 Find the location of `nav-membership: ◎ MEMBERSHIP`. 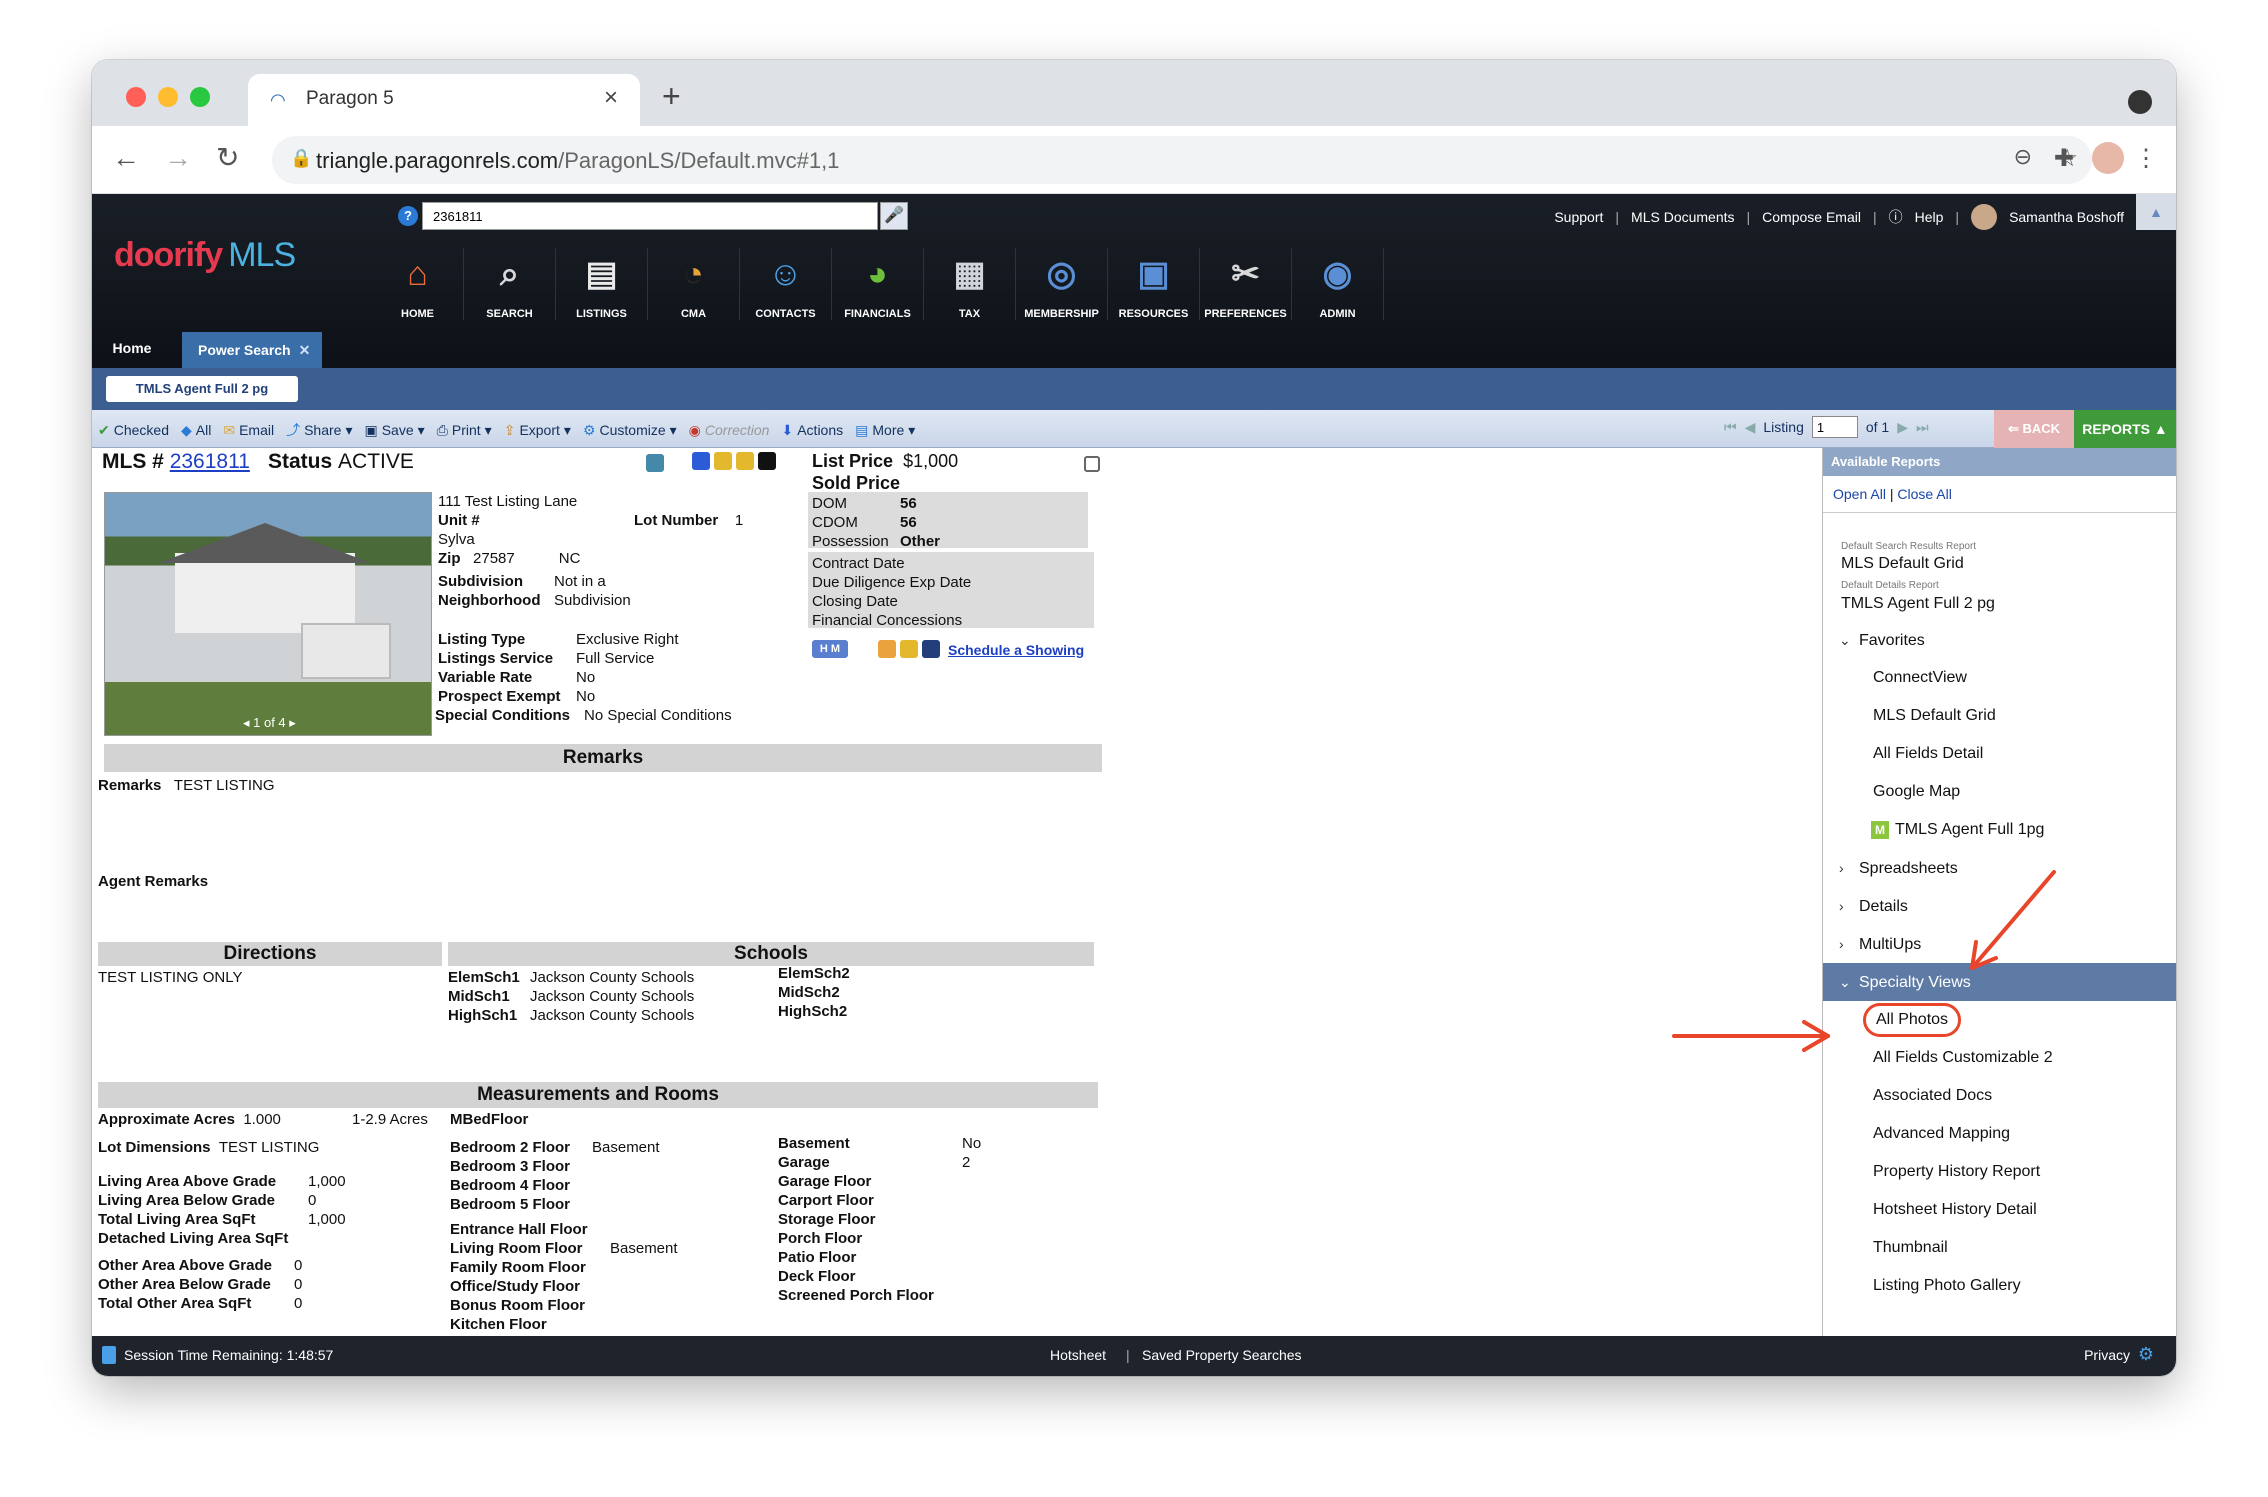

nav-membership: ◎ MEMBERSHIP is located at coordinates (1062, 284).